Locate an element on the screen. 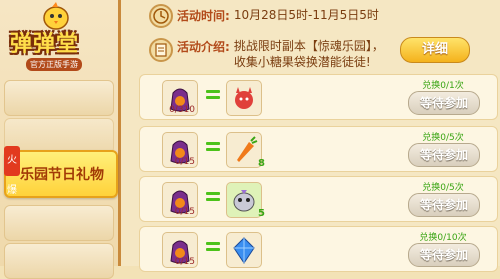 The image size is (500, 279). reward-count: 5 is located at coordinates (261, 213).